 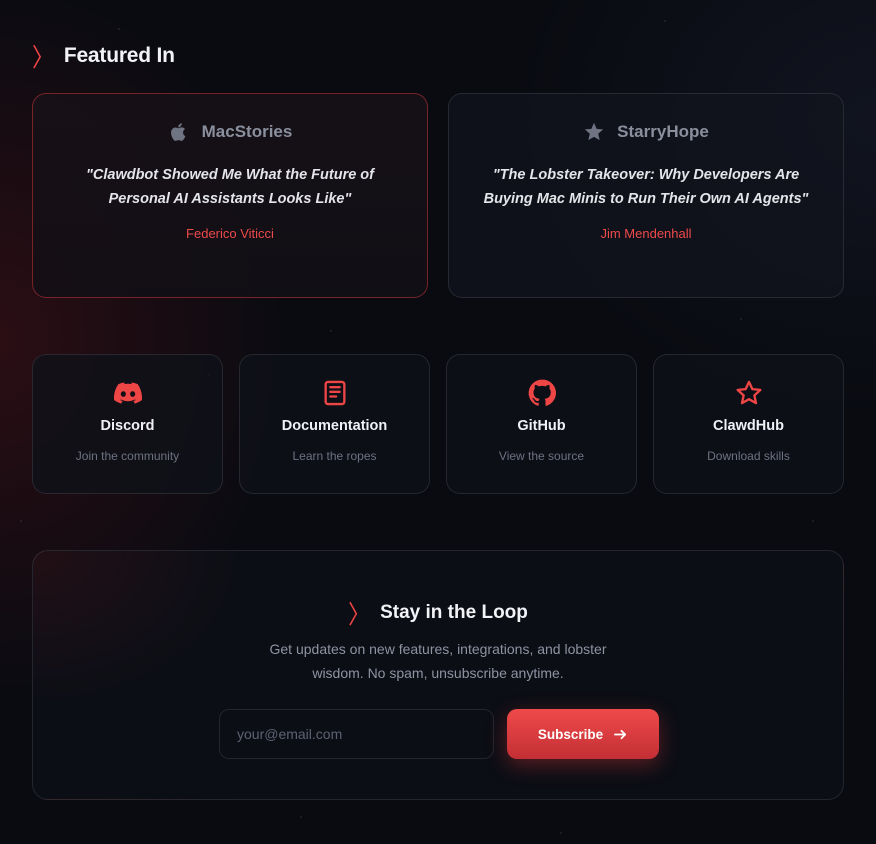 What do you see at coordinates (247, 131) in the screenshot?
I see `publication-name: MacStories` at bounding box center [247, 131].